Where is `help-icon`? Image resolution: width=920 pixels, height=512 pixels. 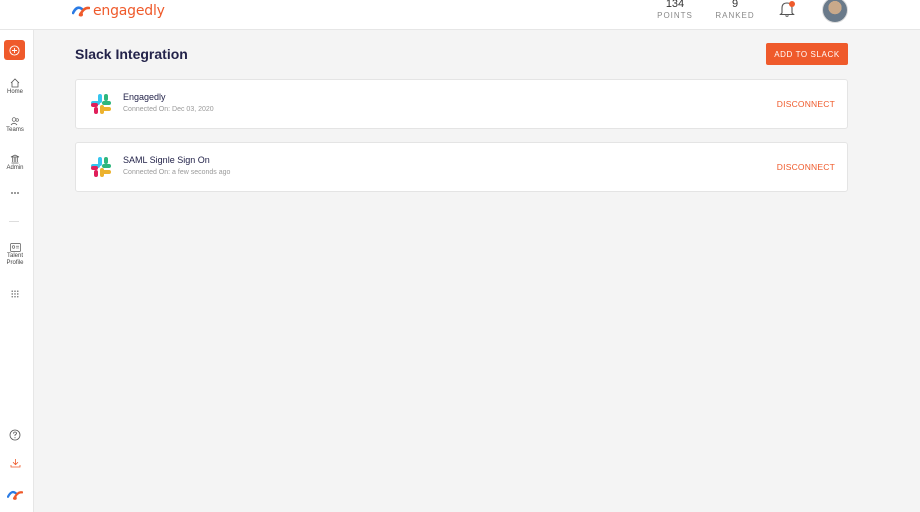 help-icon is located at coordinates (15, 435).